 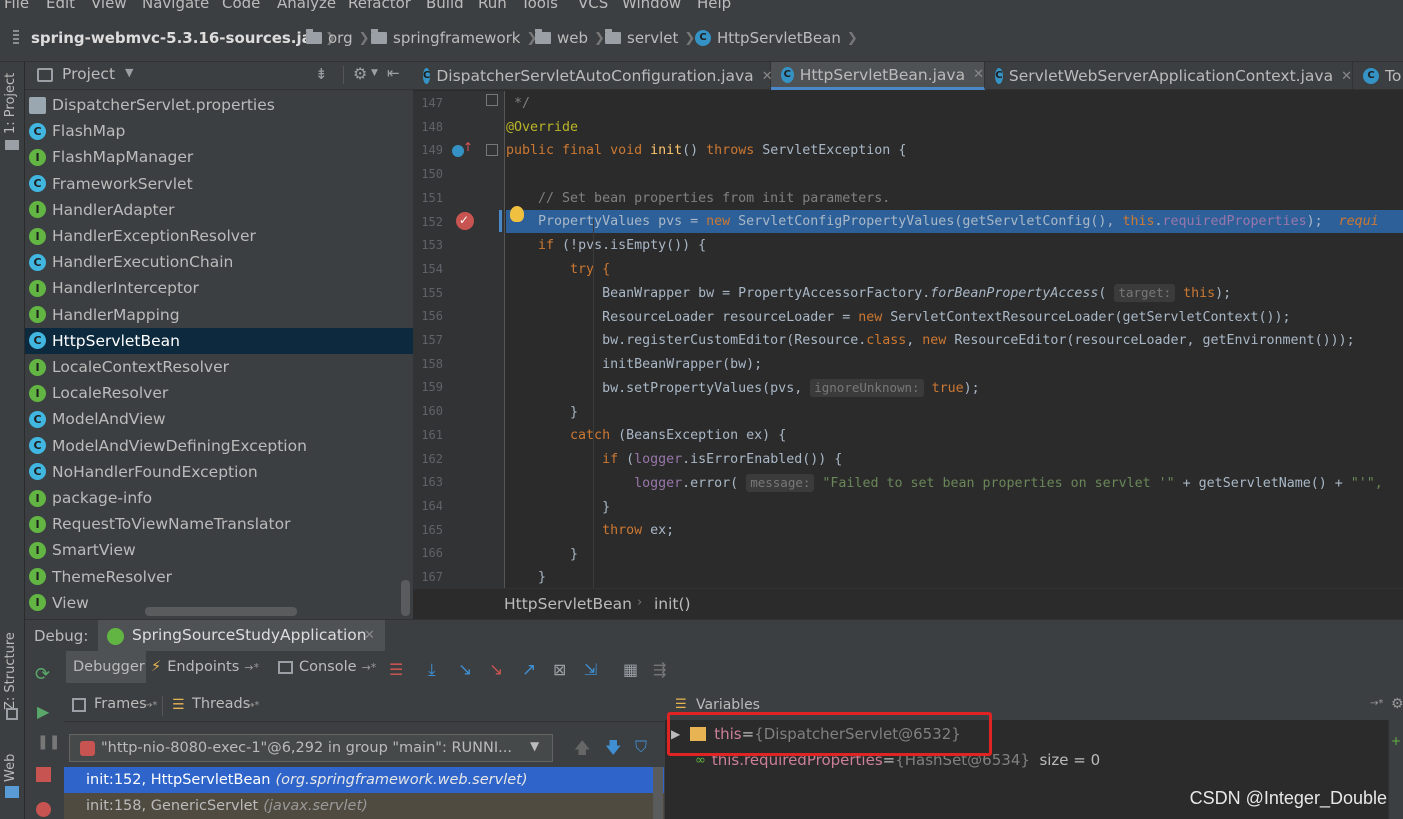 What do you see at coordinates (219, 446) in the screenshot?
I see `project-tree-item: C ModelAndViewDefiningException` at bounding box center [219, 446].